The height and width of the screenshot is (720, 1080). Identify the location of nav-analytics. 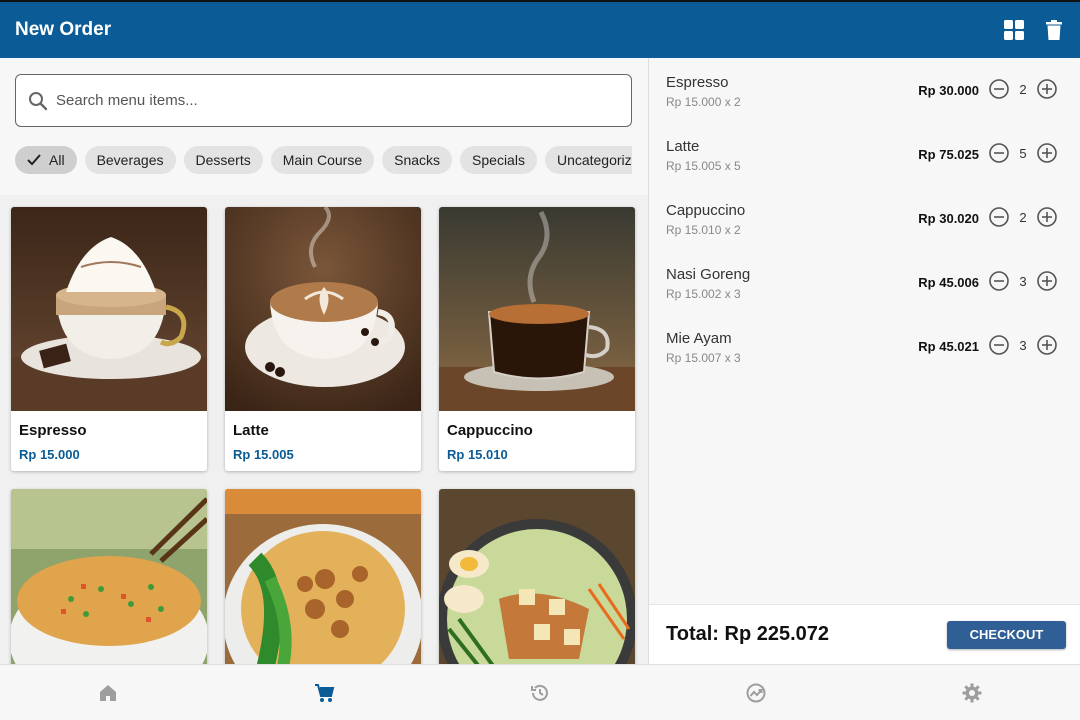
(756, 692).